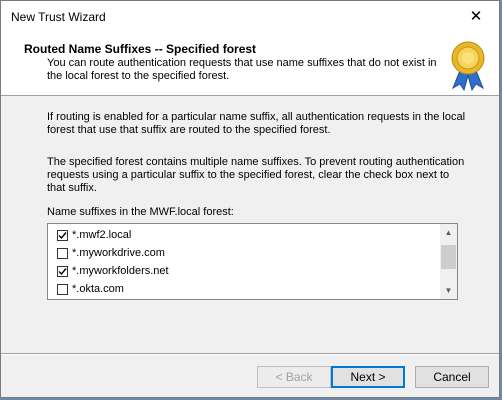 The image size is (502, 400). What do you see at coordinates (120, 271) in the screenshot?
I see `suffix-label: *.myworkfolders.net` at bounding box center [120, 271].